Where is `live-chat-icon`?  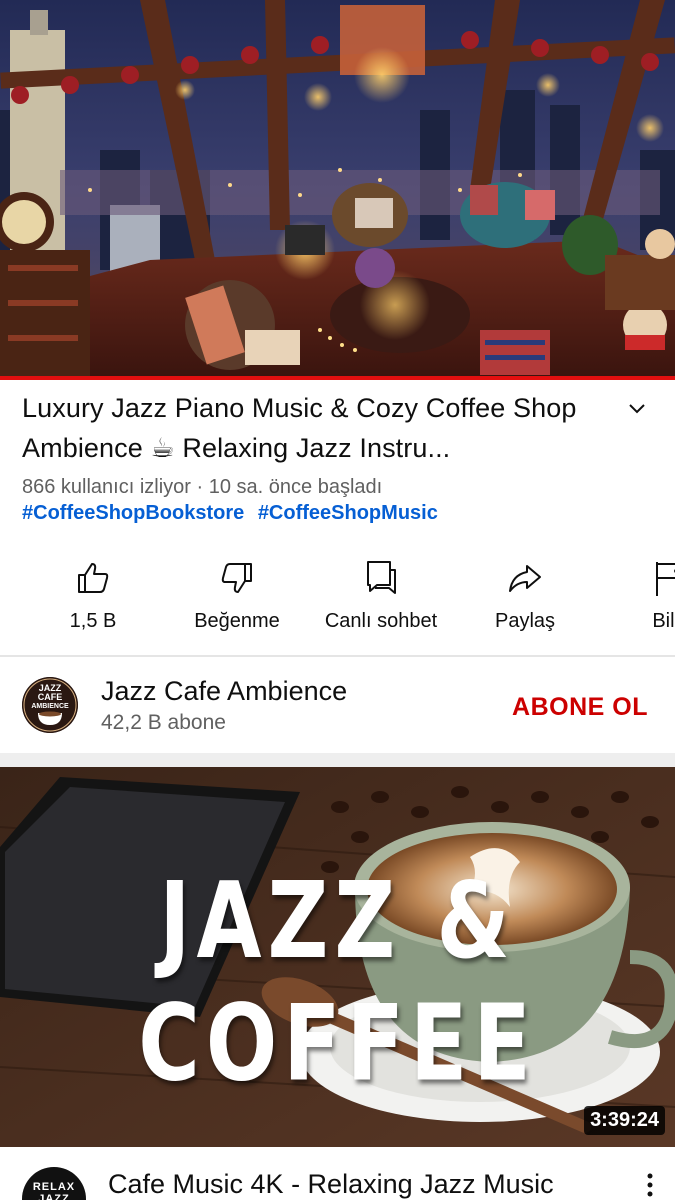 live-chat-icon is located at coordinates (381, 577).